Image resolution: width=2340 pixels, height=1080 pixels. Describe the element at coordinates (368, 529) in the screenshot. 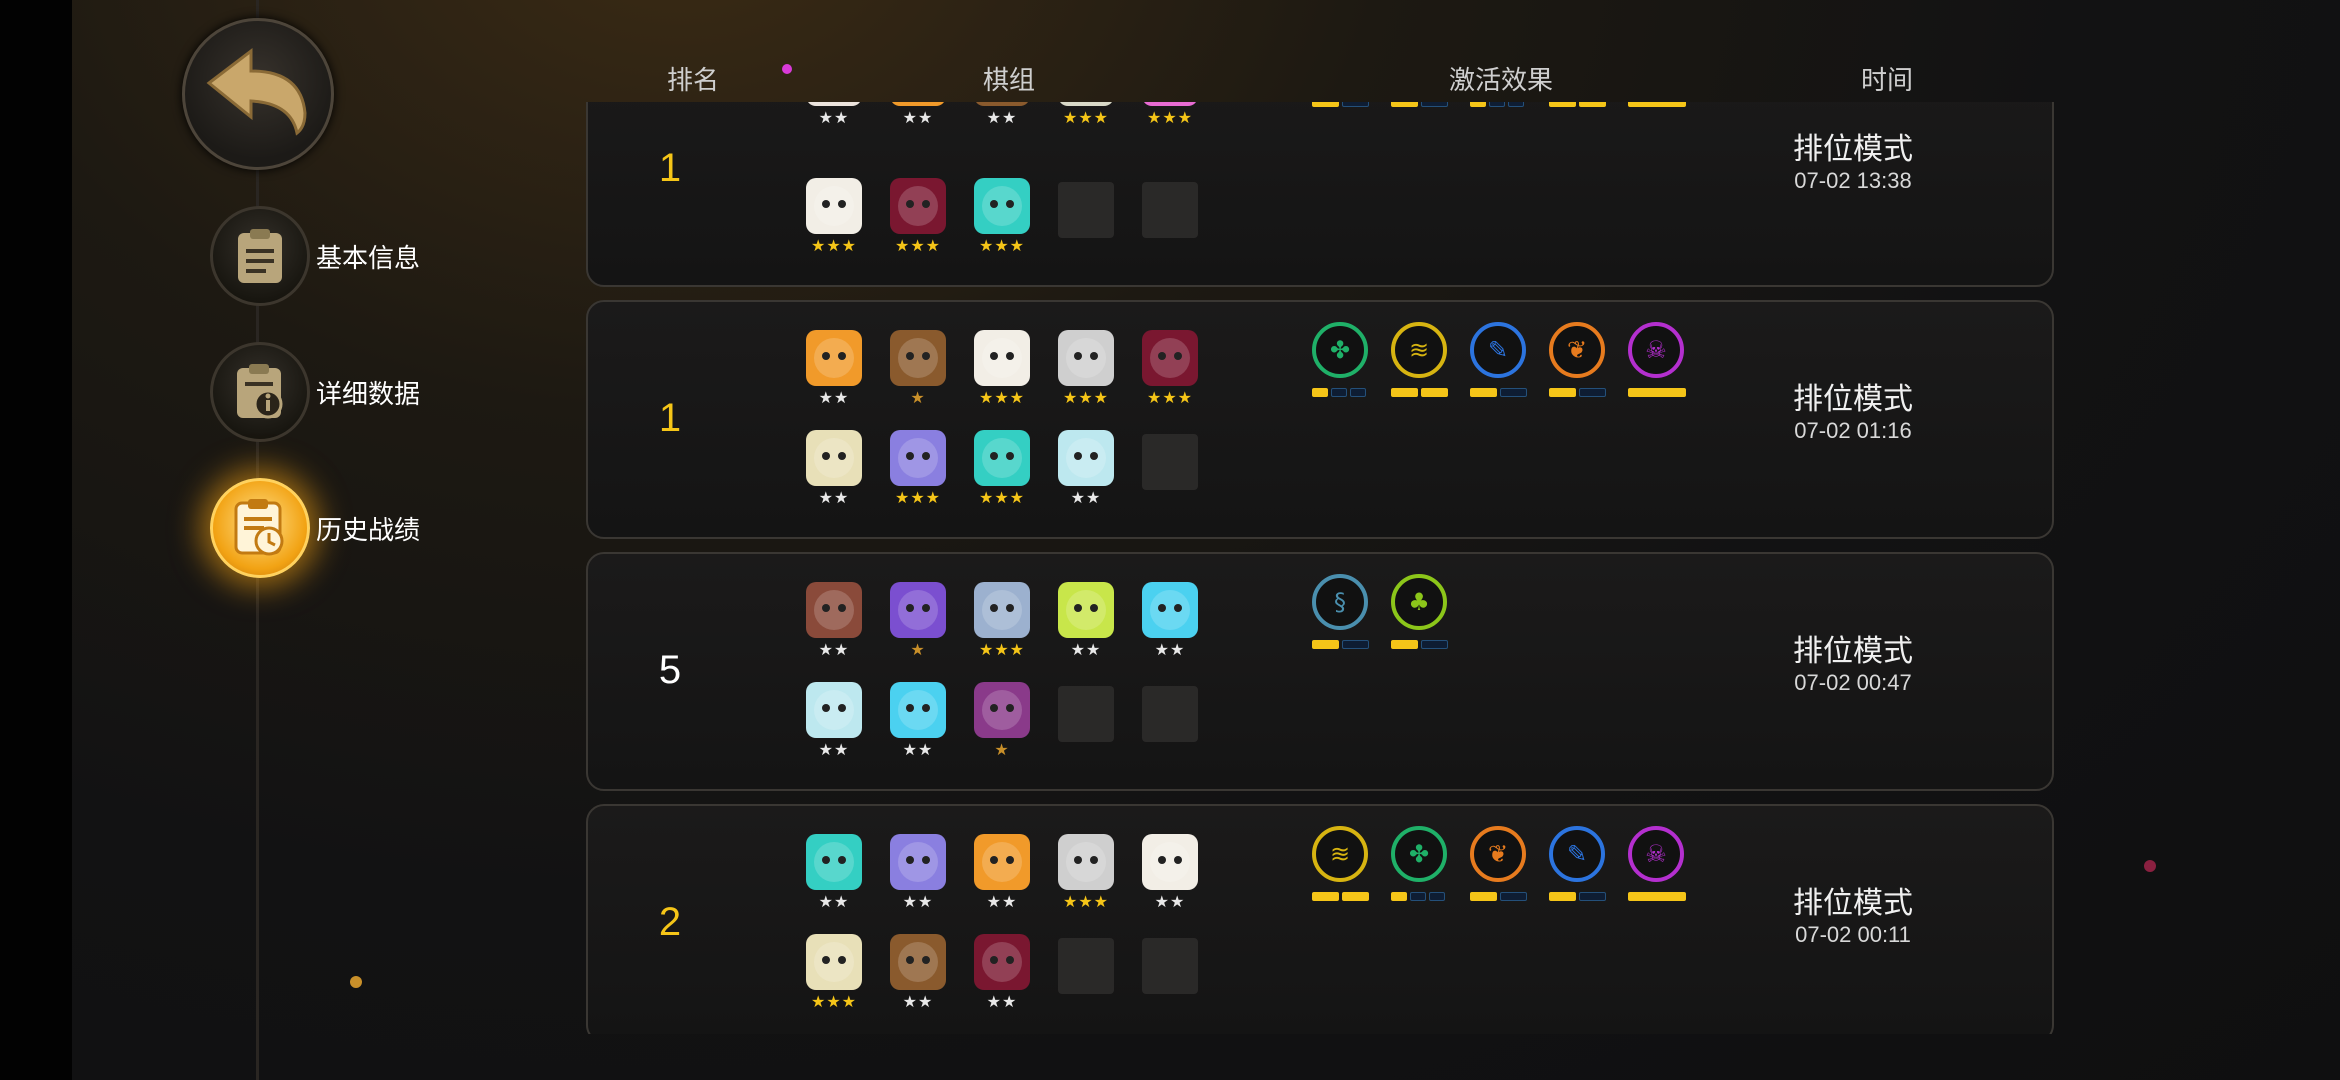

I see `nav-label: 历史战绩` at that location.